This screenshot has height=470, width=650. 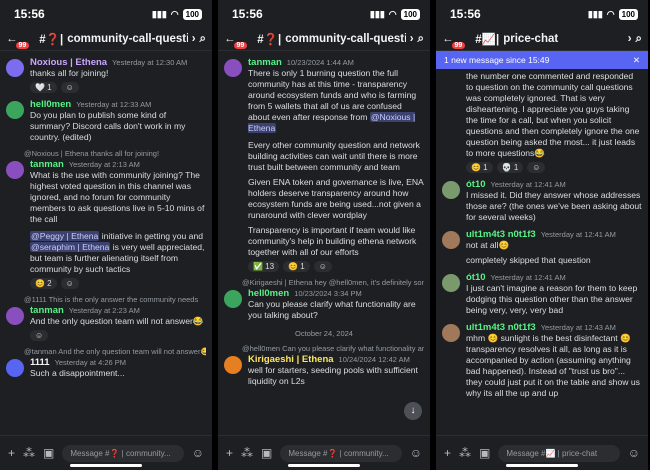 What do you see at coordinates (559, 453) in the screenshot?
I see `message-input: Message #📈 | price-chat` at bounding box center [559, 453].